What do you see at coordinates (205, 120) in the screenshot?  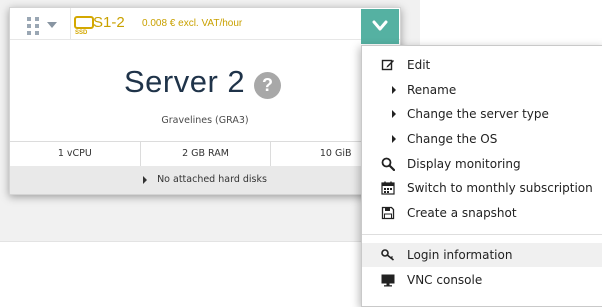 I see `server-location: Gravelines (GRA3)` at bounding box center [205, 120].